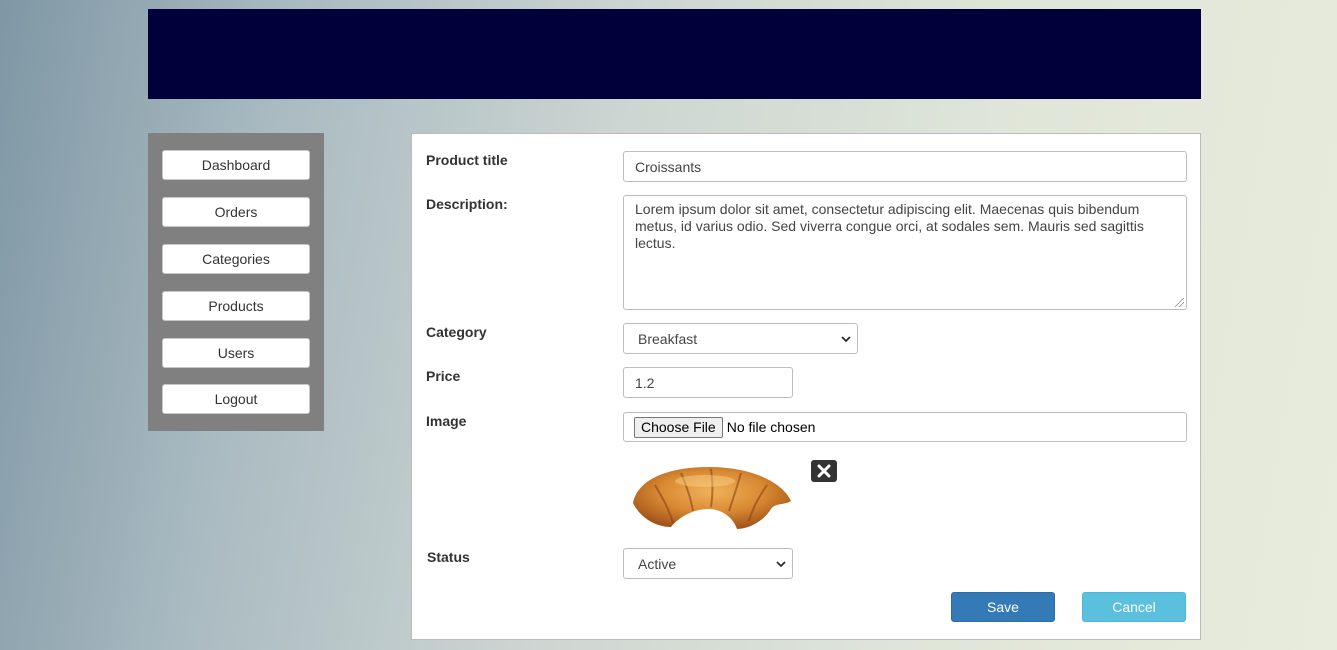 This screenshot has height=650, width=1337. I want to click on image-label: Image, so click(446, 421).